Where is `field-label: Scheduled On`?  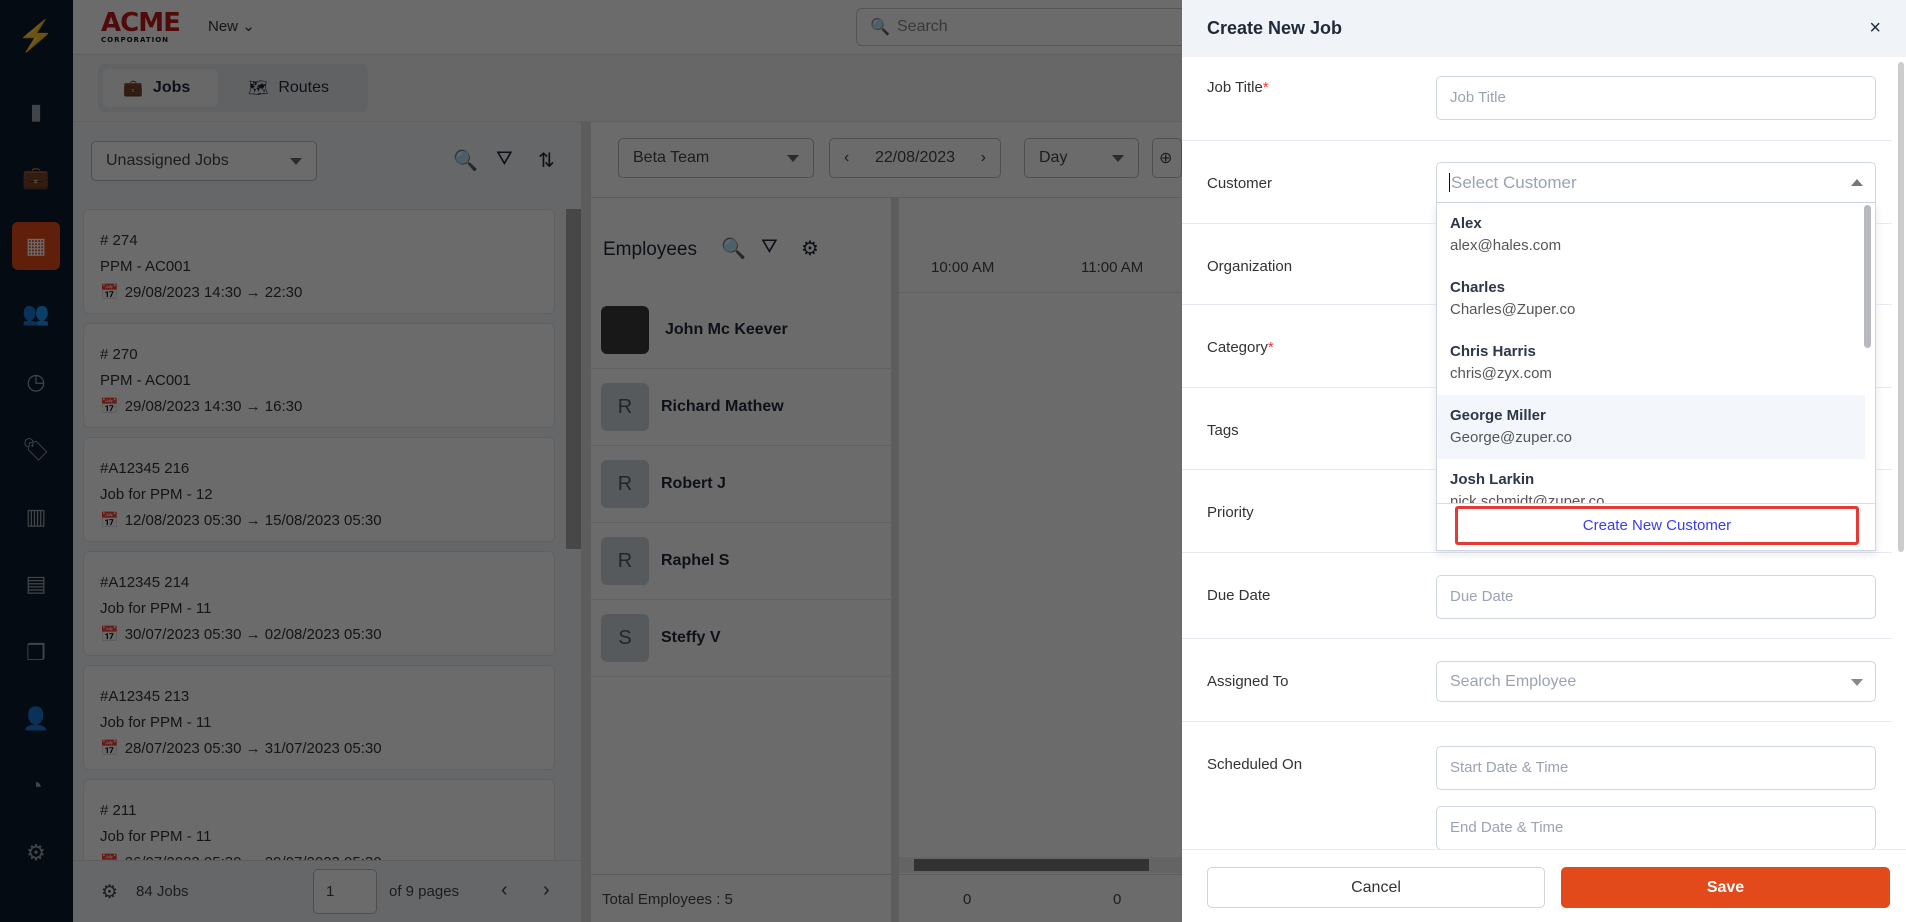 field-label: Scheduled On is located at coordinates (1255, 764).